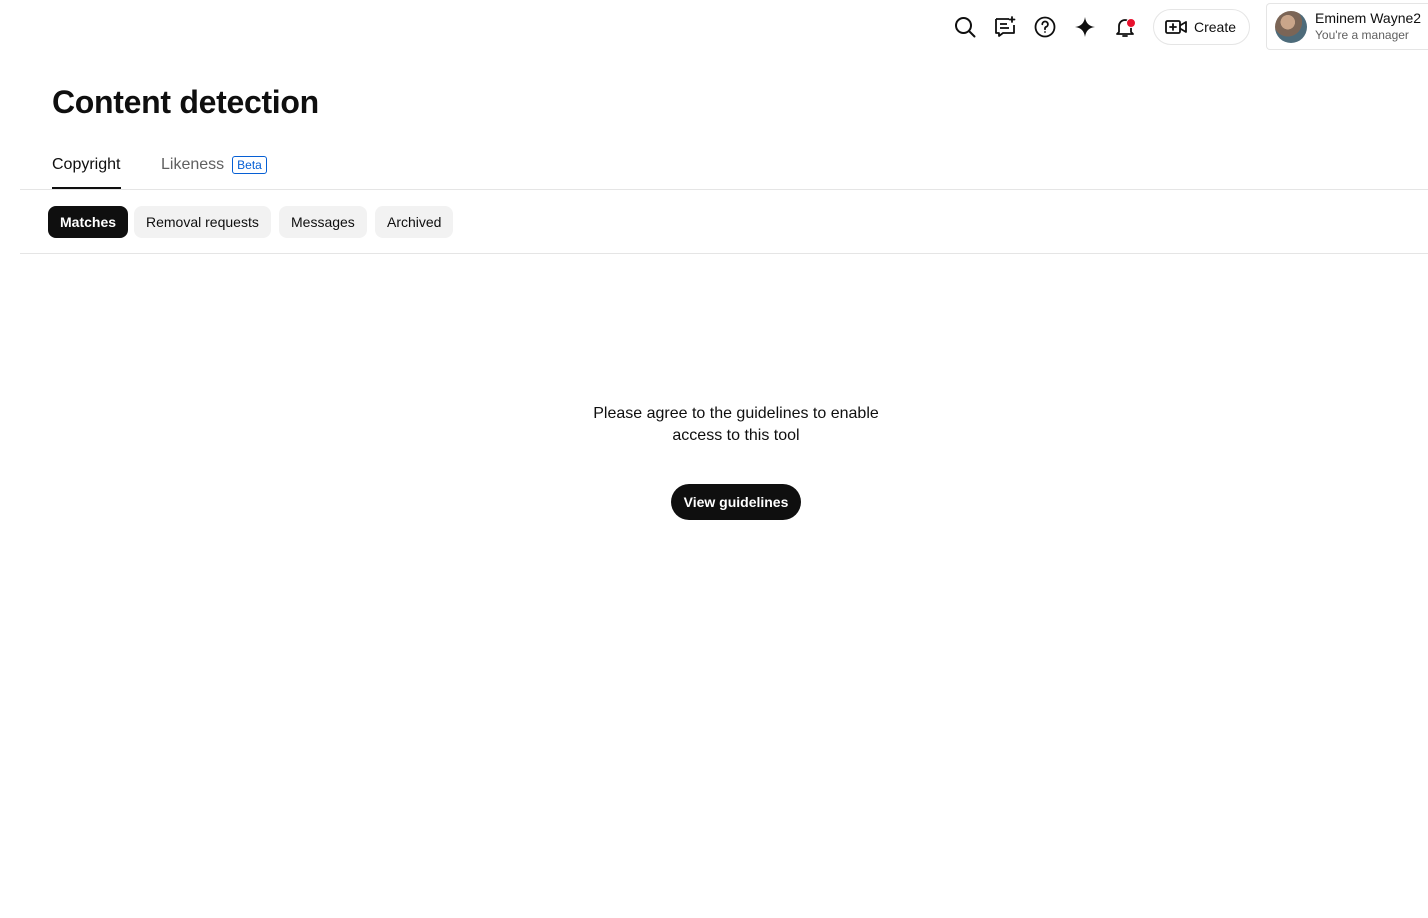 The image size is (1428, 918). I want to click on feedback-button, so click(1005, 27).